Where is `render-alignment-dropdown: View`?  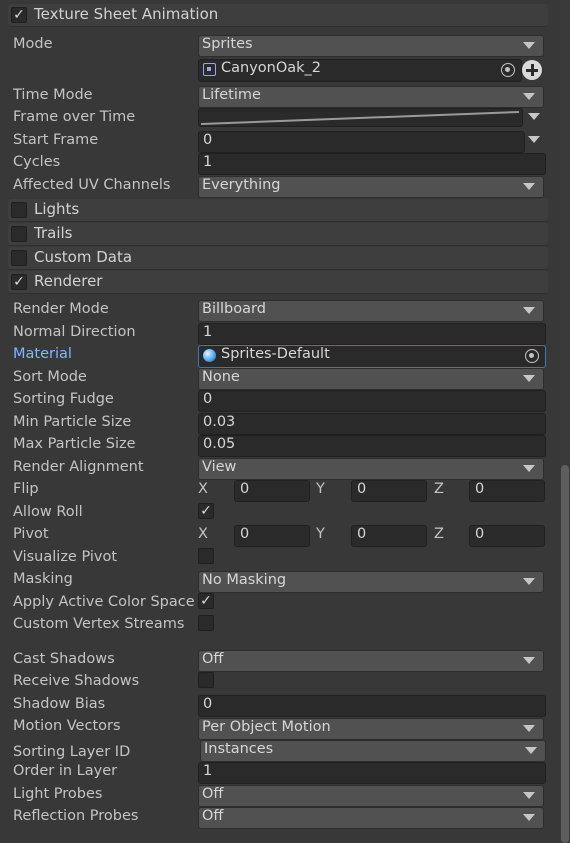
render-alignment-dropdown: View is located at coordinates (371, 469).